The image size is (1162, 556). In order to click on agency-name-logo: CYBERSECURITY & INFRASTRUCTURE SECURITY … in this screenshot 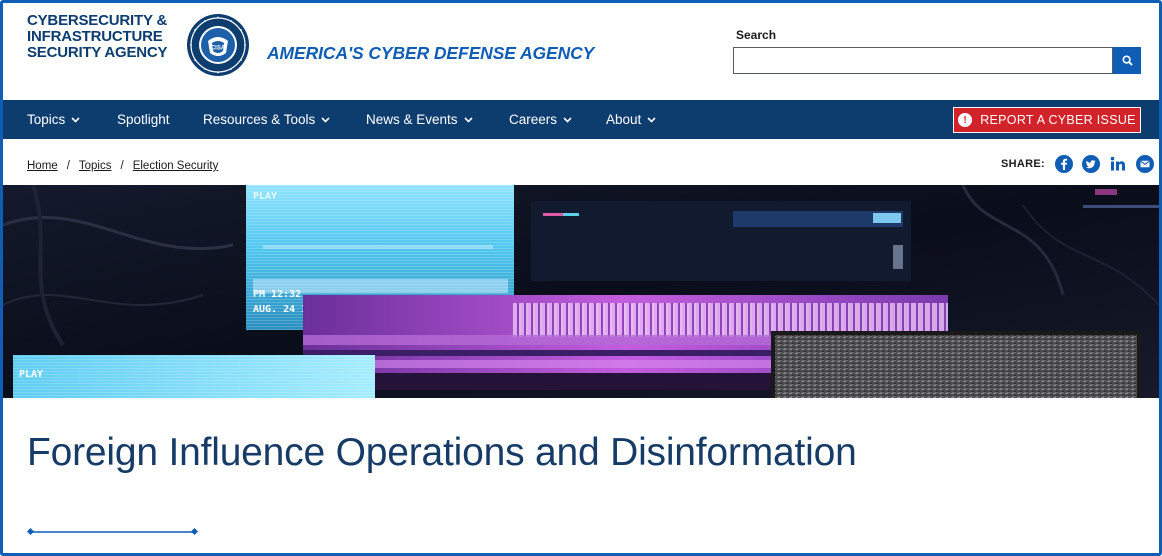, I will do `click(97, 36)`.